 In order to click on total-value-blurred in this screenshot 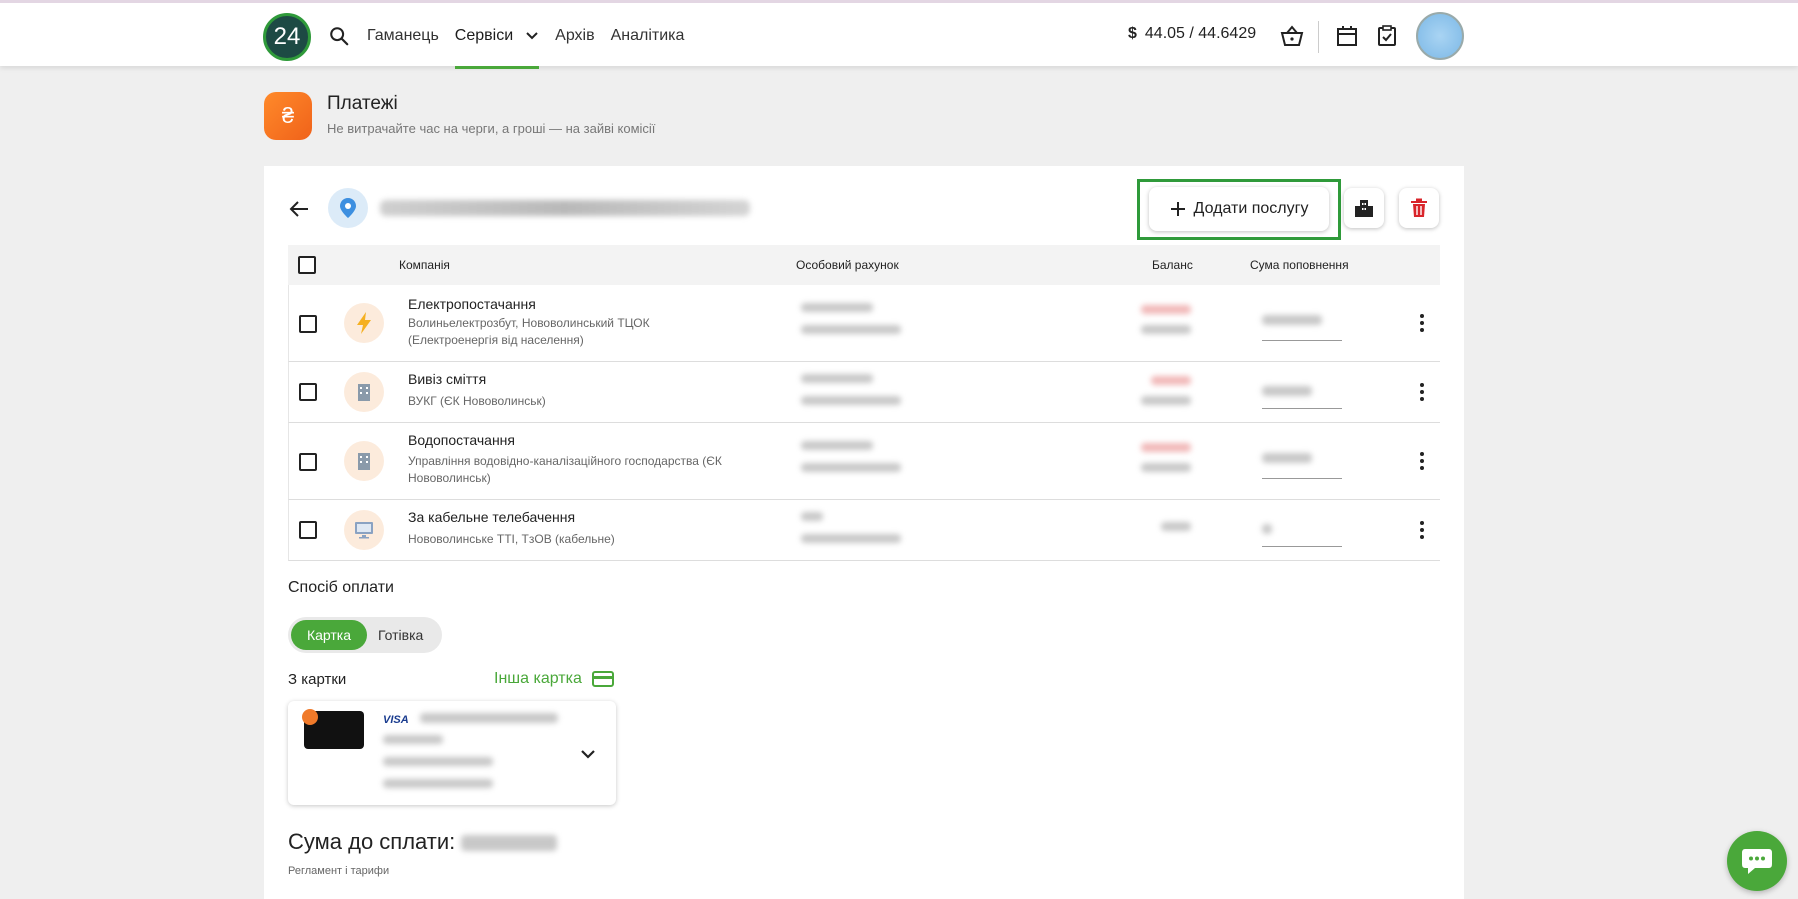, I will do `click(509, 843)`.